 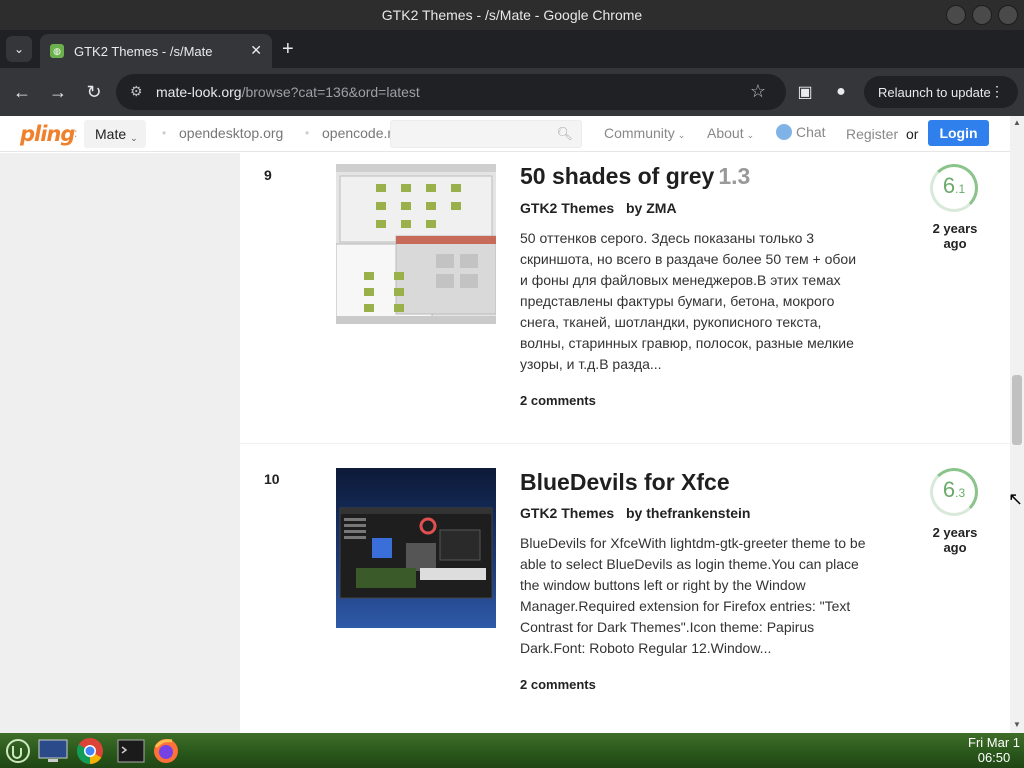 I want to click on vertical-scrollbar: ▲ ▼, so click(x=1017, y=424).